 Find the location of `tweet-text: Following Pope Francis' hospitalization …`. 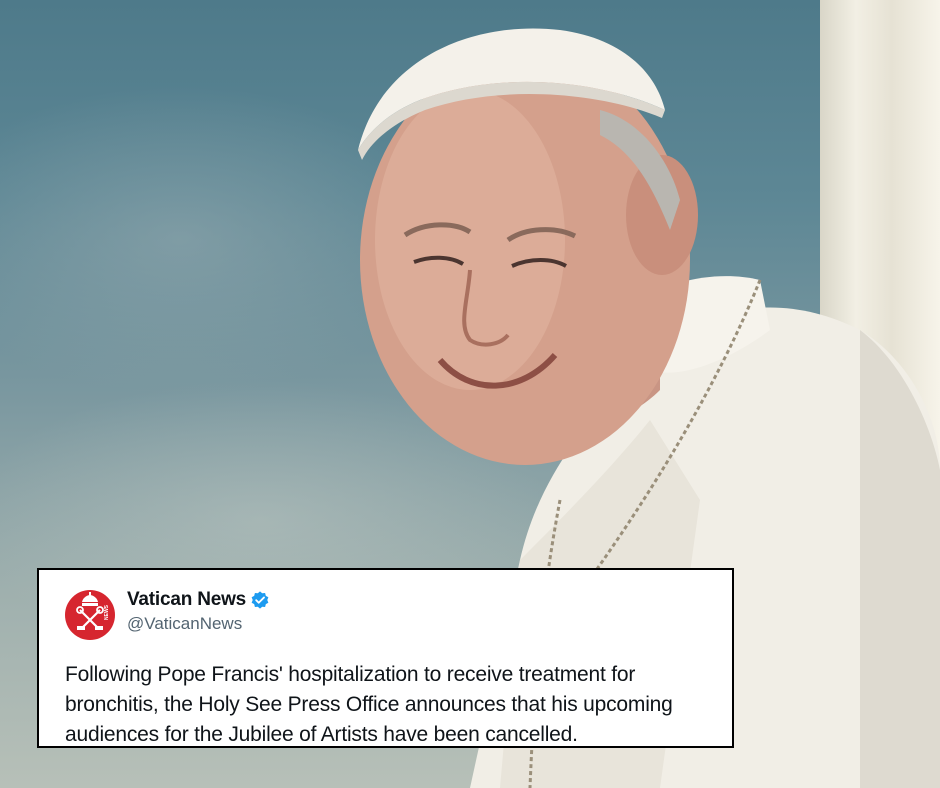

tweet-text: Following Pope Francis' hospitalization … is located at coordinates (369, 704).